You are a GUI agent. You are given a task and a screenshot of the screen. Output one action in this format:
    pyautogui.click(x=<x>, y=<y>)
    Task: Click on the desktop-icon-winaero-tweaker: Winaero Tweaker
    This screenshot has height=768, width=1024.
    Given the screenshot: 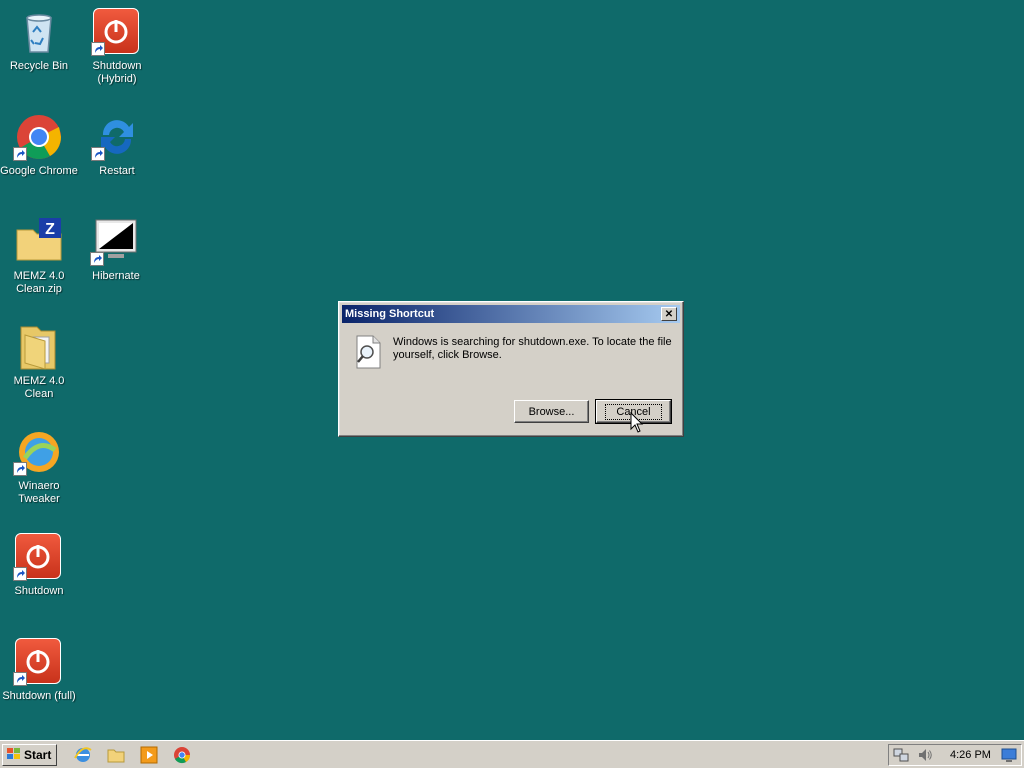 What is the action you would take?
    pyautogui.click(x=39, y=467)
    